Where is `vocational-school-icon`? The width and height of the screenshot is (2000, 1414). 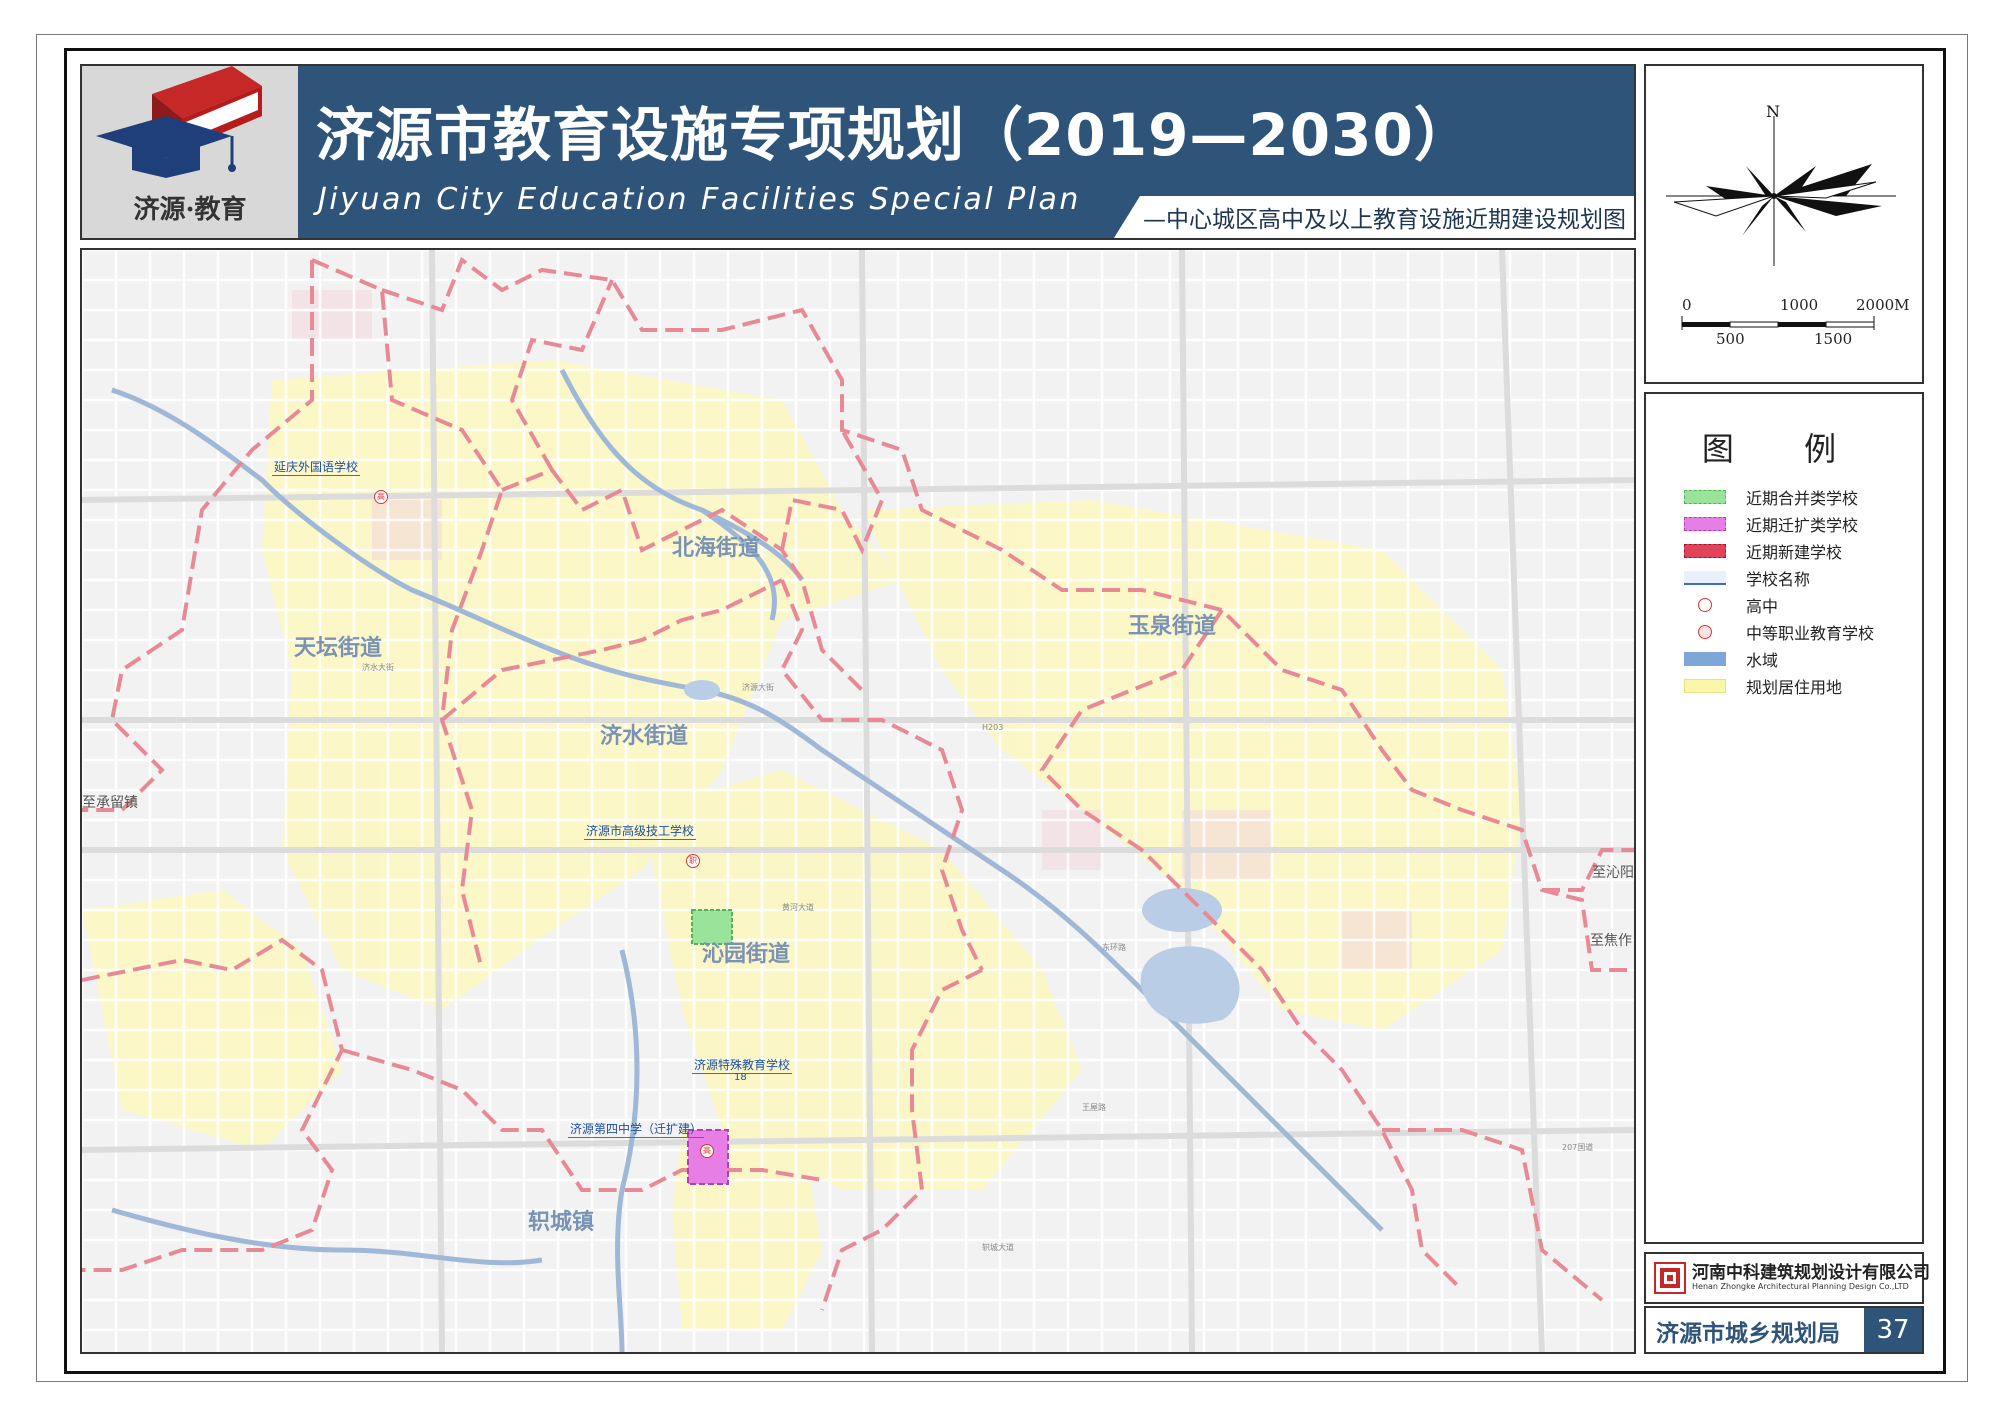
vocational-school-icon is located at coordinates (1705, 632).